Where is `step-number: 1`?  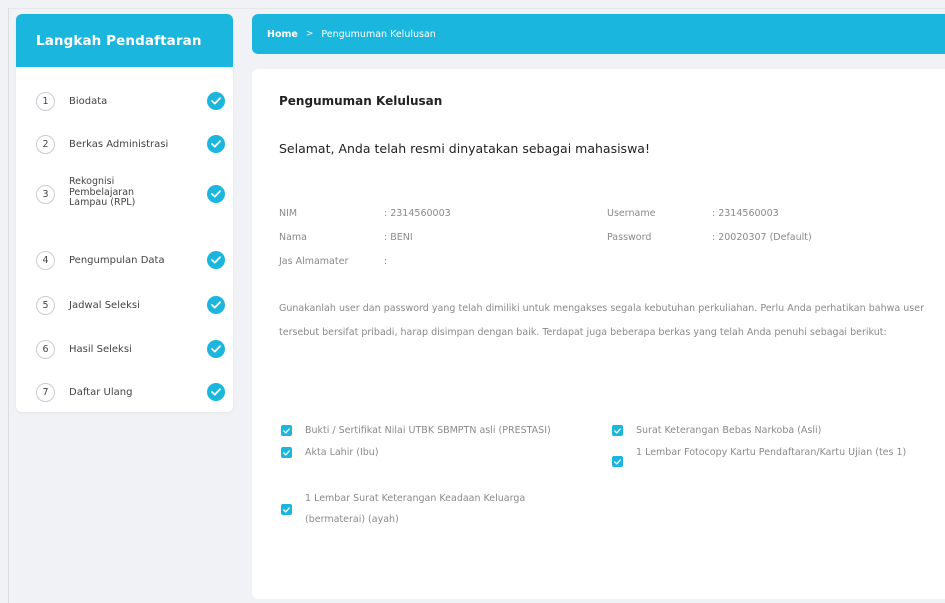 step-number: 1 is located at coordinates (45, 101).